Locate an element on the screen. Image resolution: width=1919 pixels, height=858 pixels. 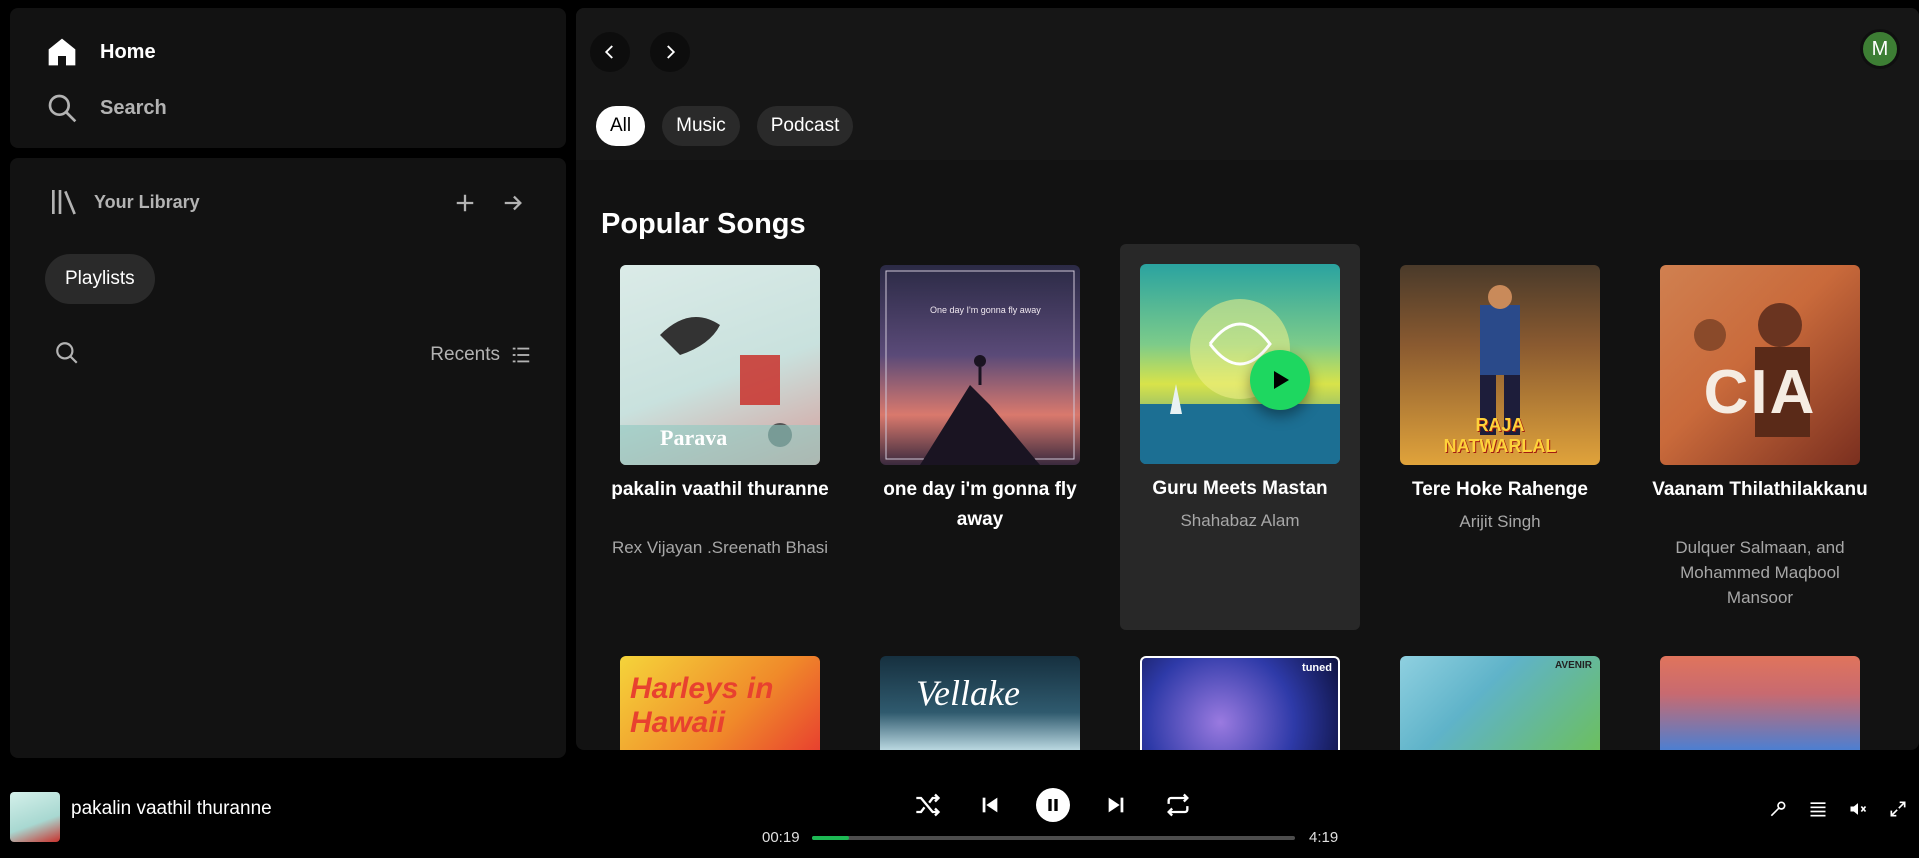
library-header: Your Library is located at coordinates (124, 202).